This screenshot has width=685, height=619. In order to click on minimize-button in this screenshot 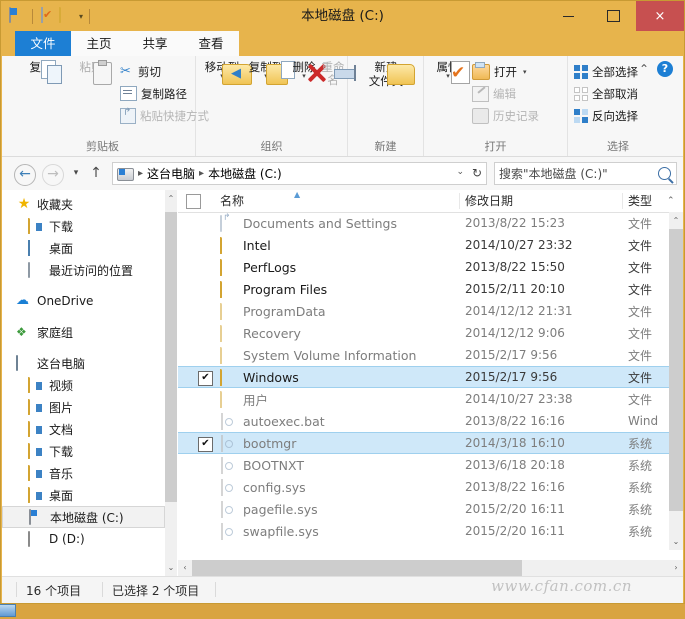, I will do `click(568, 16)`.